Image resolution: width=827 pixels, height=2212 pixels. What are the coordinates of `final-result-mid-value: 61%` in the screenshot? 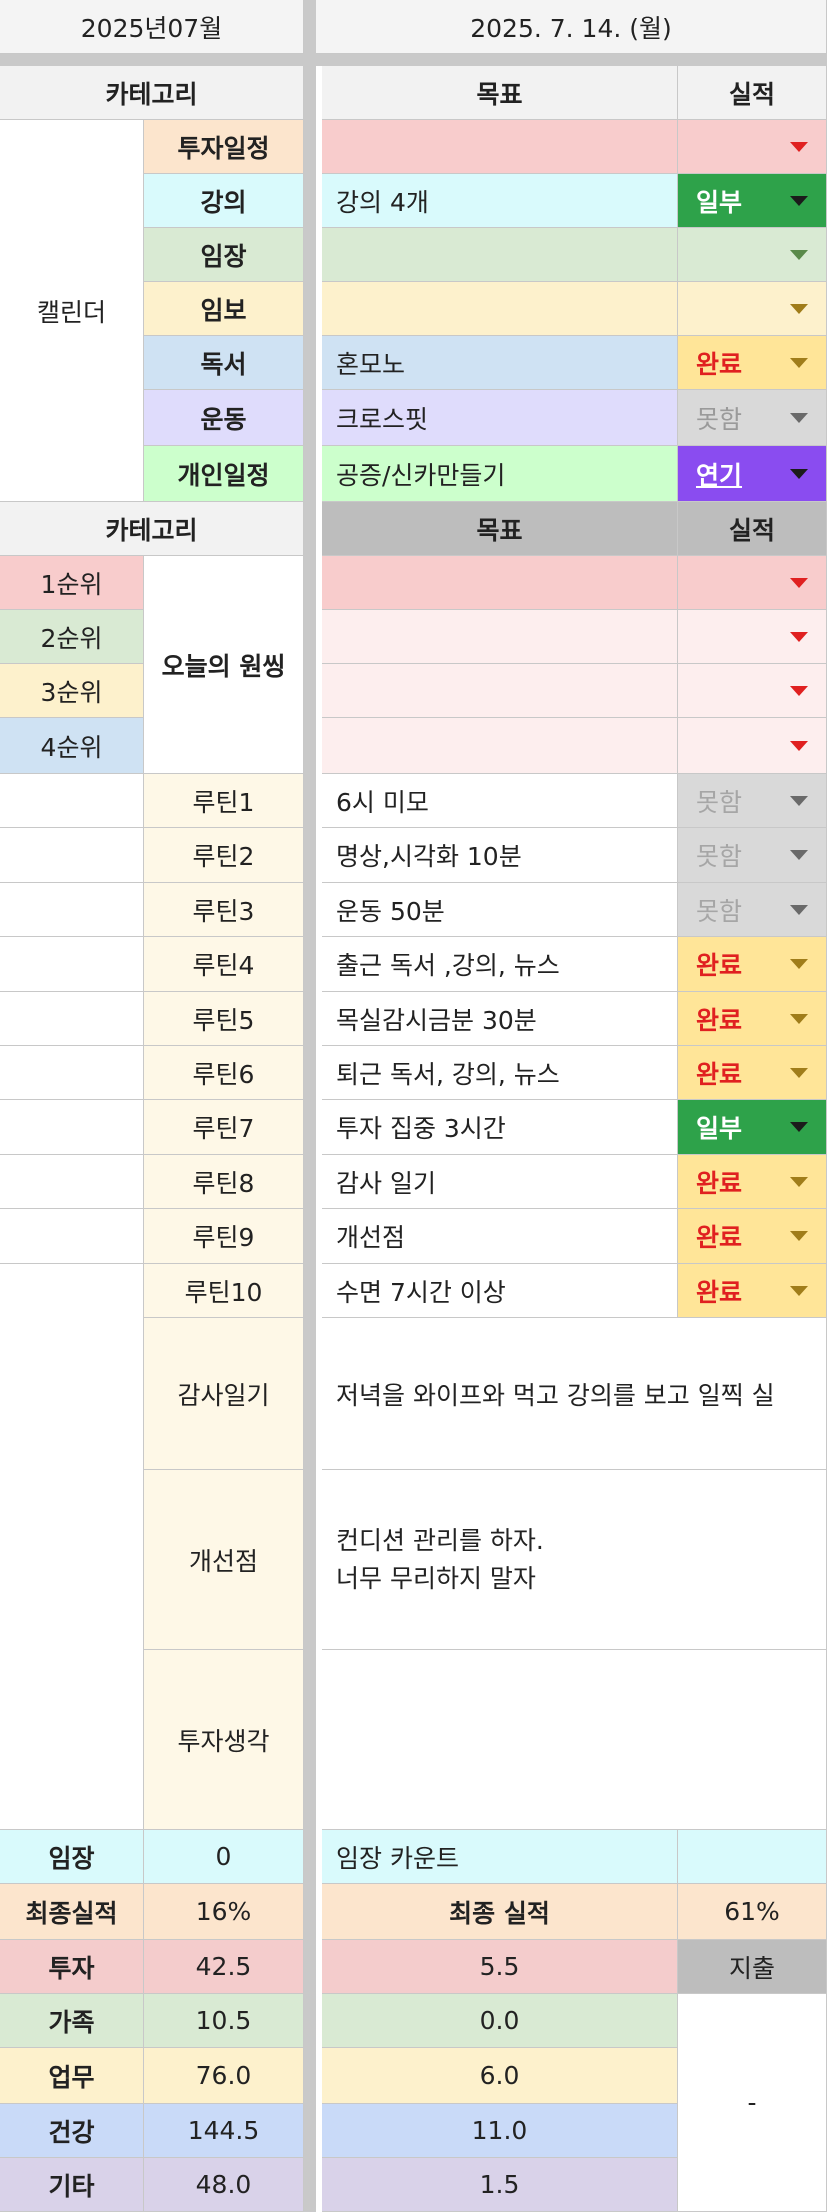 It's located at (752, 1912).